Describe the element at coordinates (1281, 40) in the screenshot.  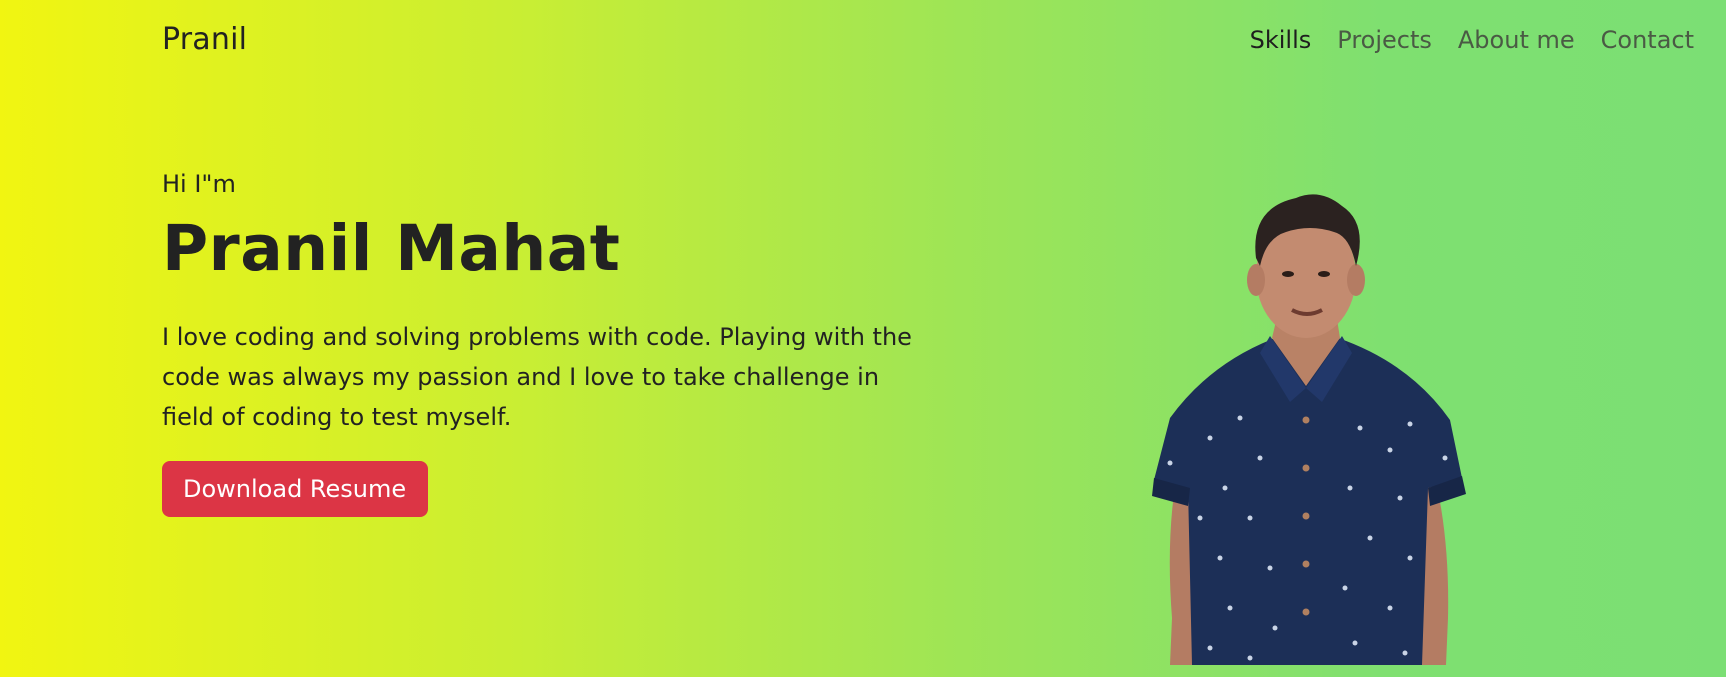
I see `nav-link-skills: Skills` at that location.